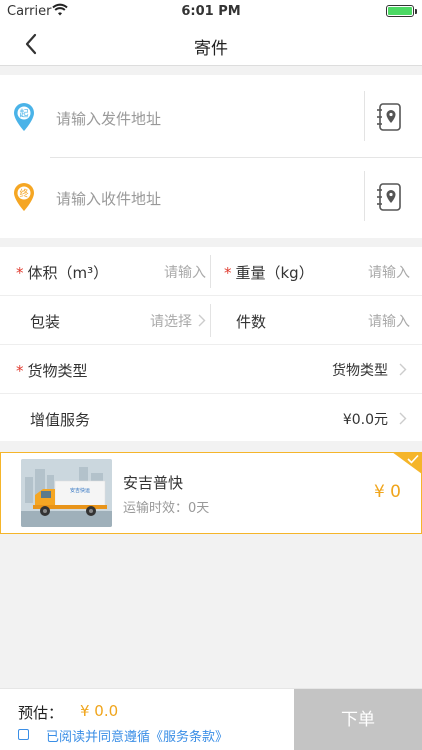 The width and height of the screenshot is (422, 750). Describe the element at coordinates (401, 11) in the screenshot. I see `battery-icon` at that location.